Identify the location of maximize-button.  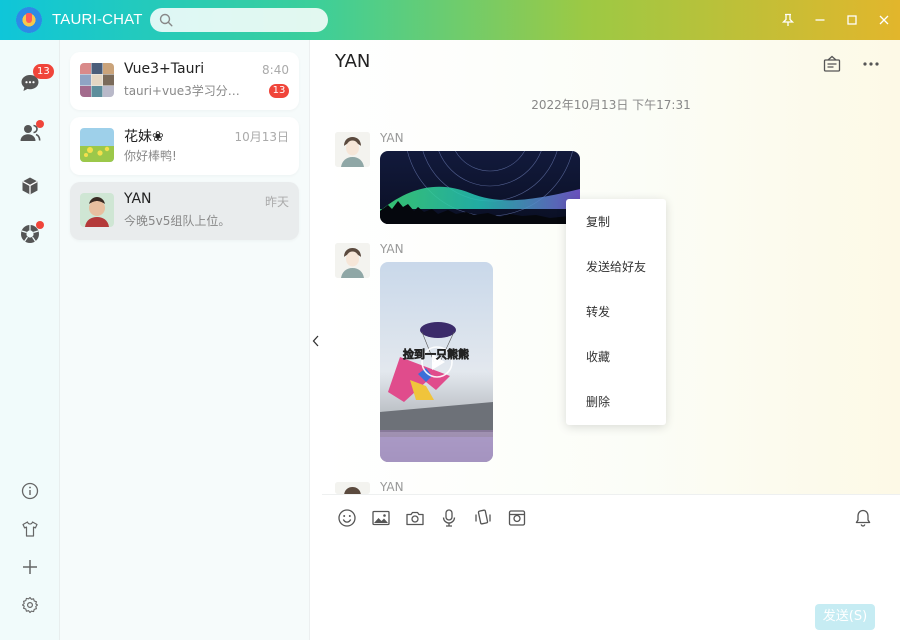
(852, 20).